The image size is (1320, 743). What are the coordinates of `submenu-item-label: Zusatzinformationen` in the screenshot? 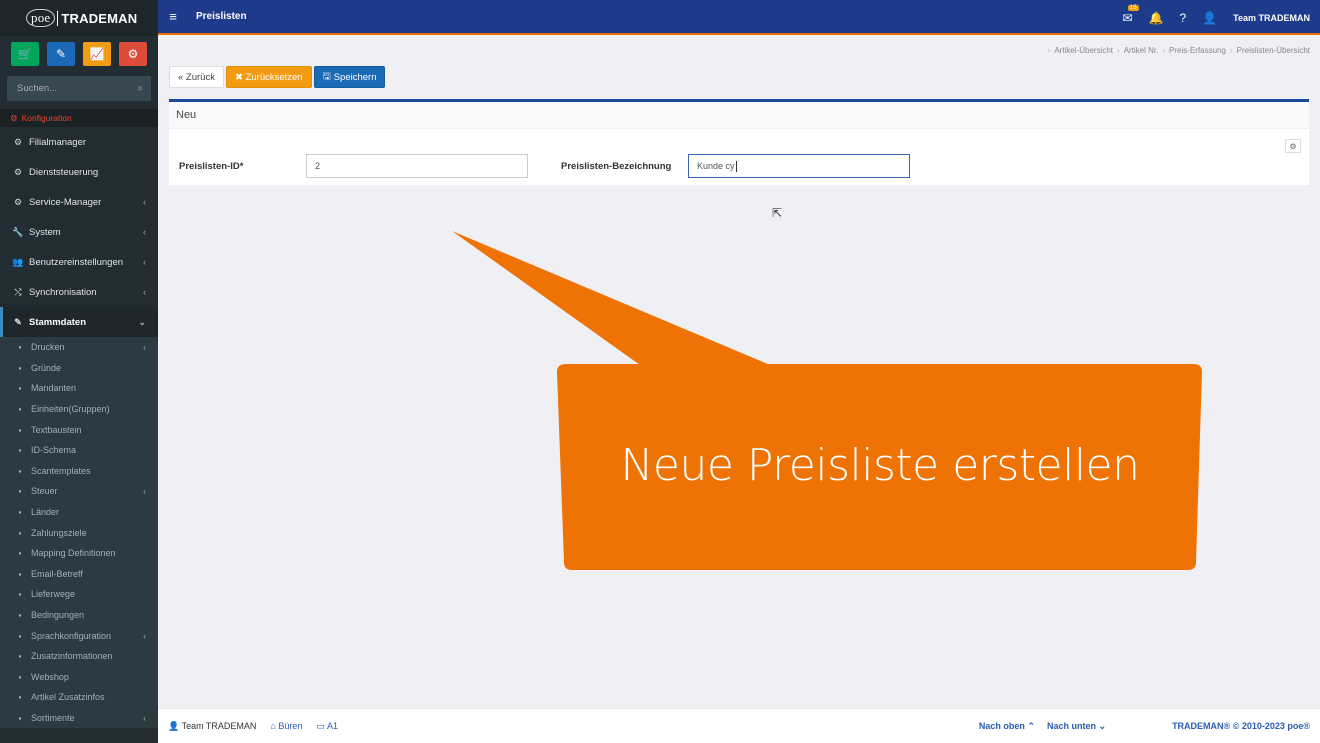 It's located at (72, 656).